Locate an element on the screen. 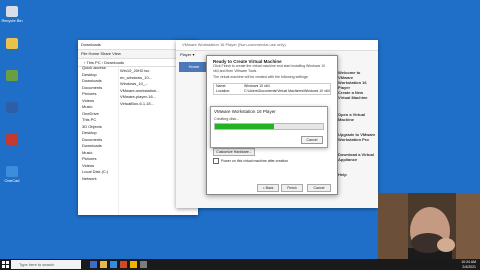 Image resolution: width=480 pixels, height=270 pixels. clock-time: 10:24 AM is located at coordinates (468, 262).